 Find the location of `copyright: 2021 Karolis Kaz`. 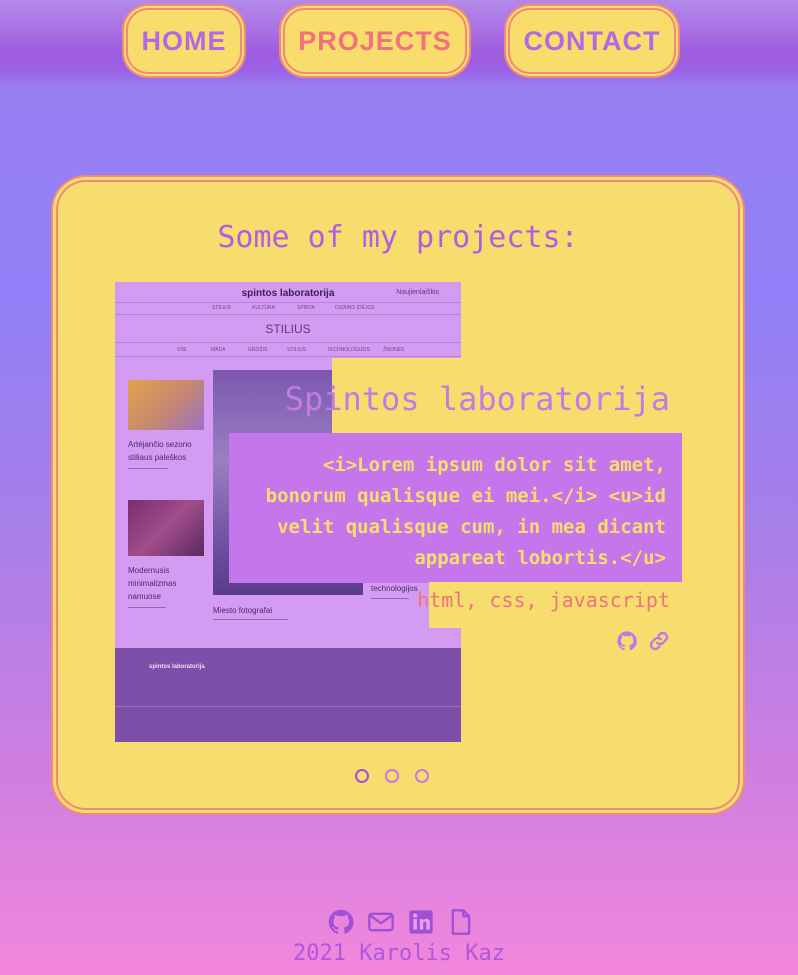

copyright: 2021 Karolis Kaz is located at coordinates (399, 953).